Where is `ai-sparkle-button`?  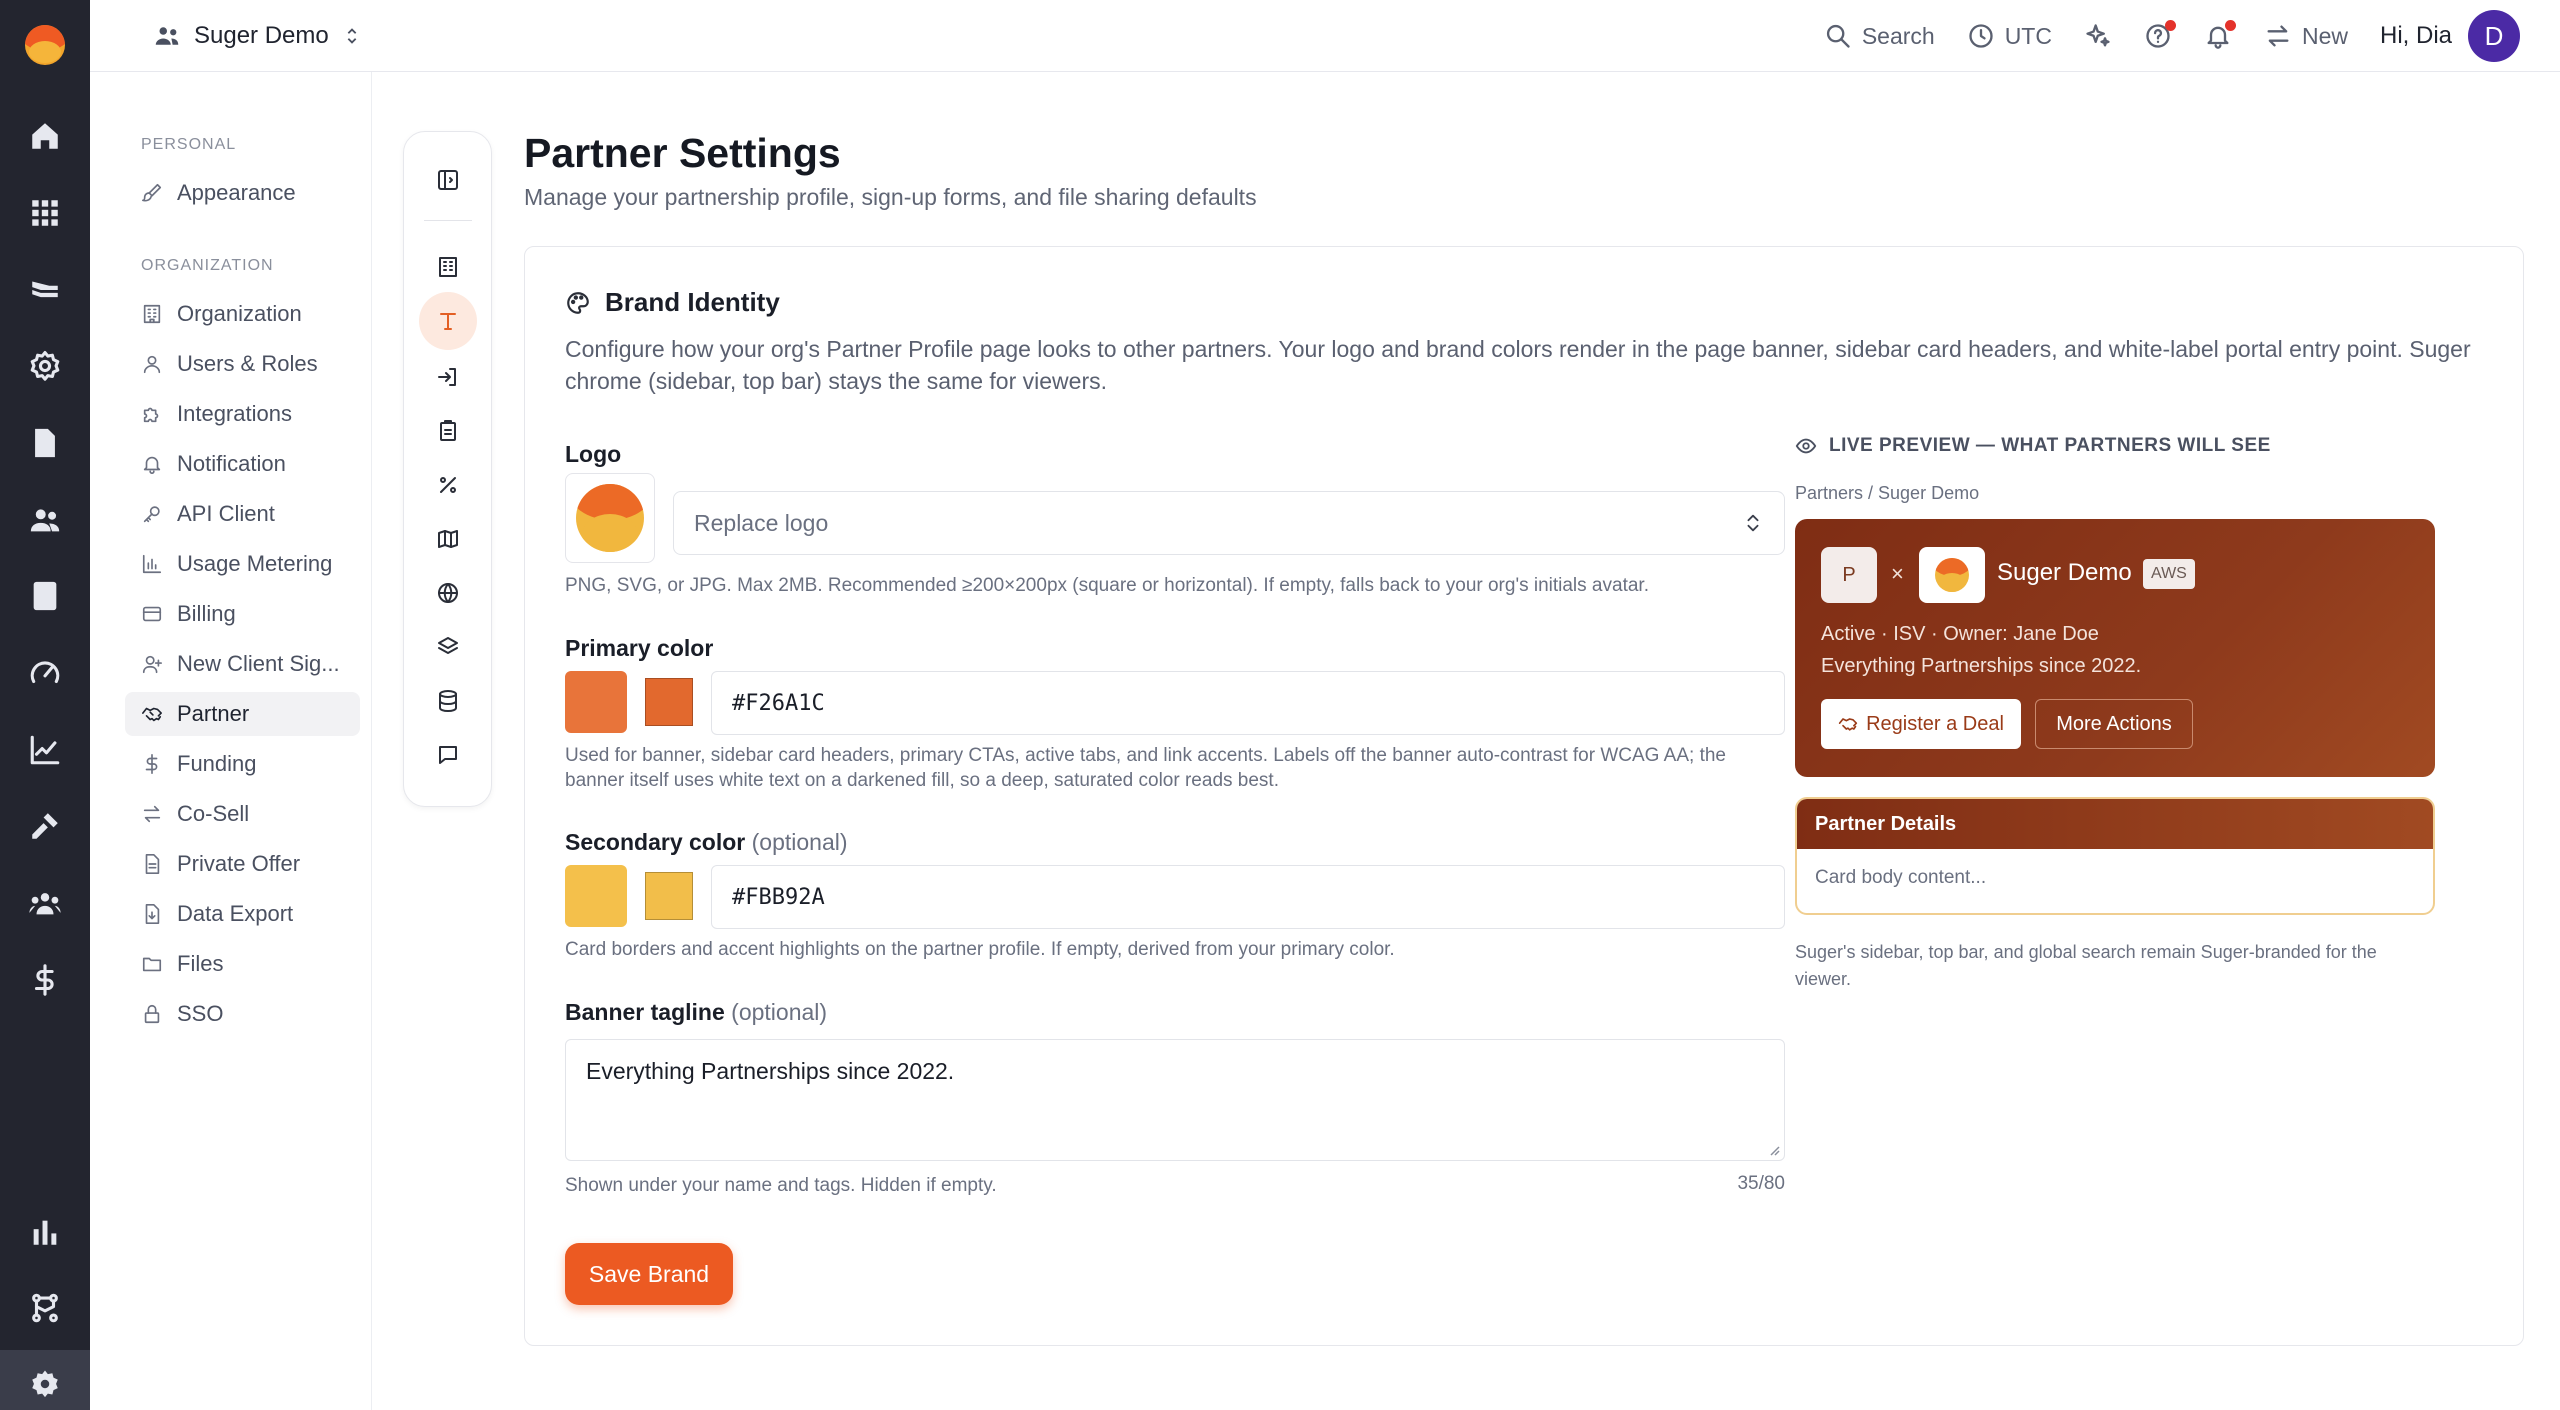 ai-sparkle-button is located at coordinates (2098, 36).